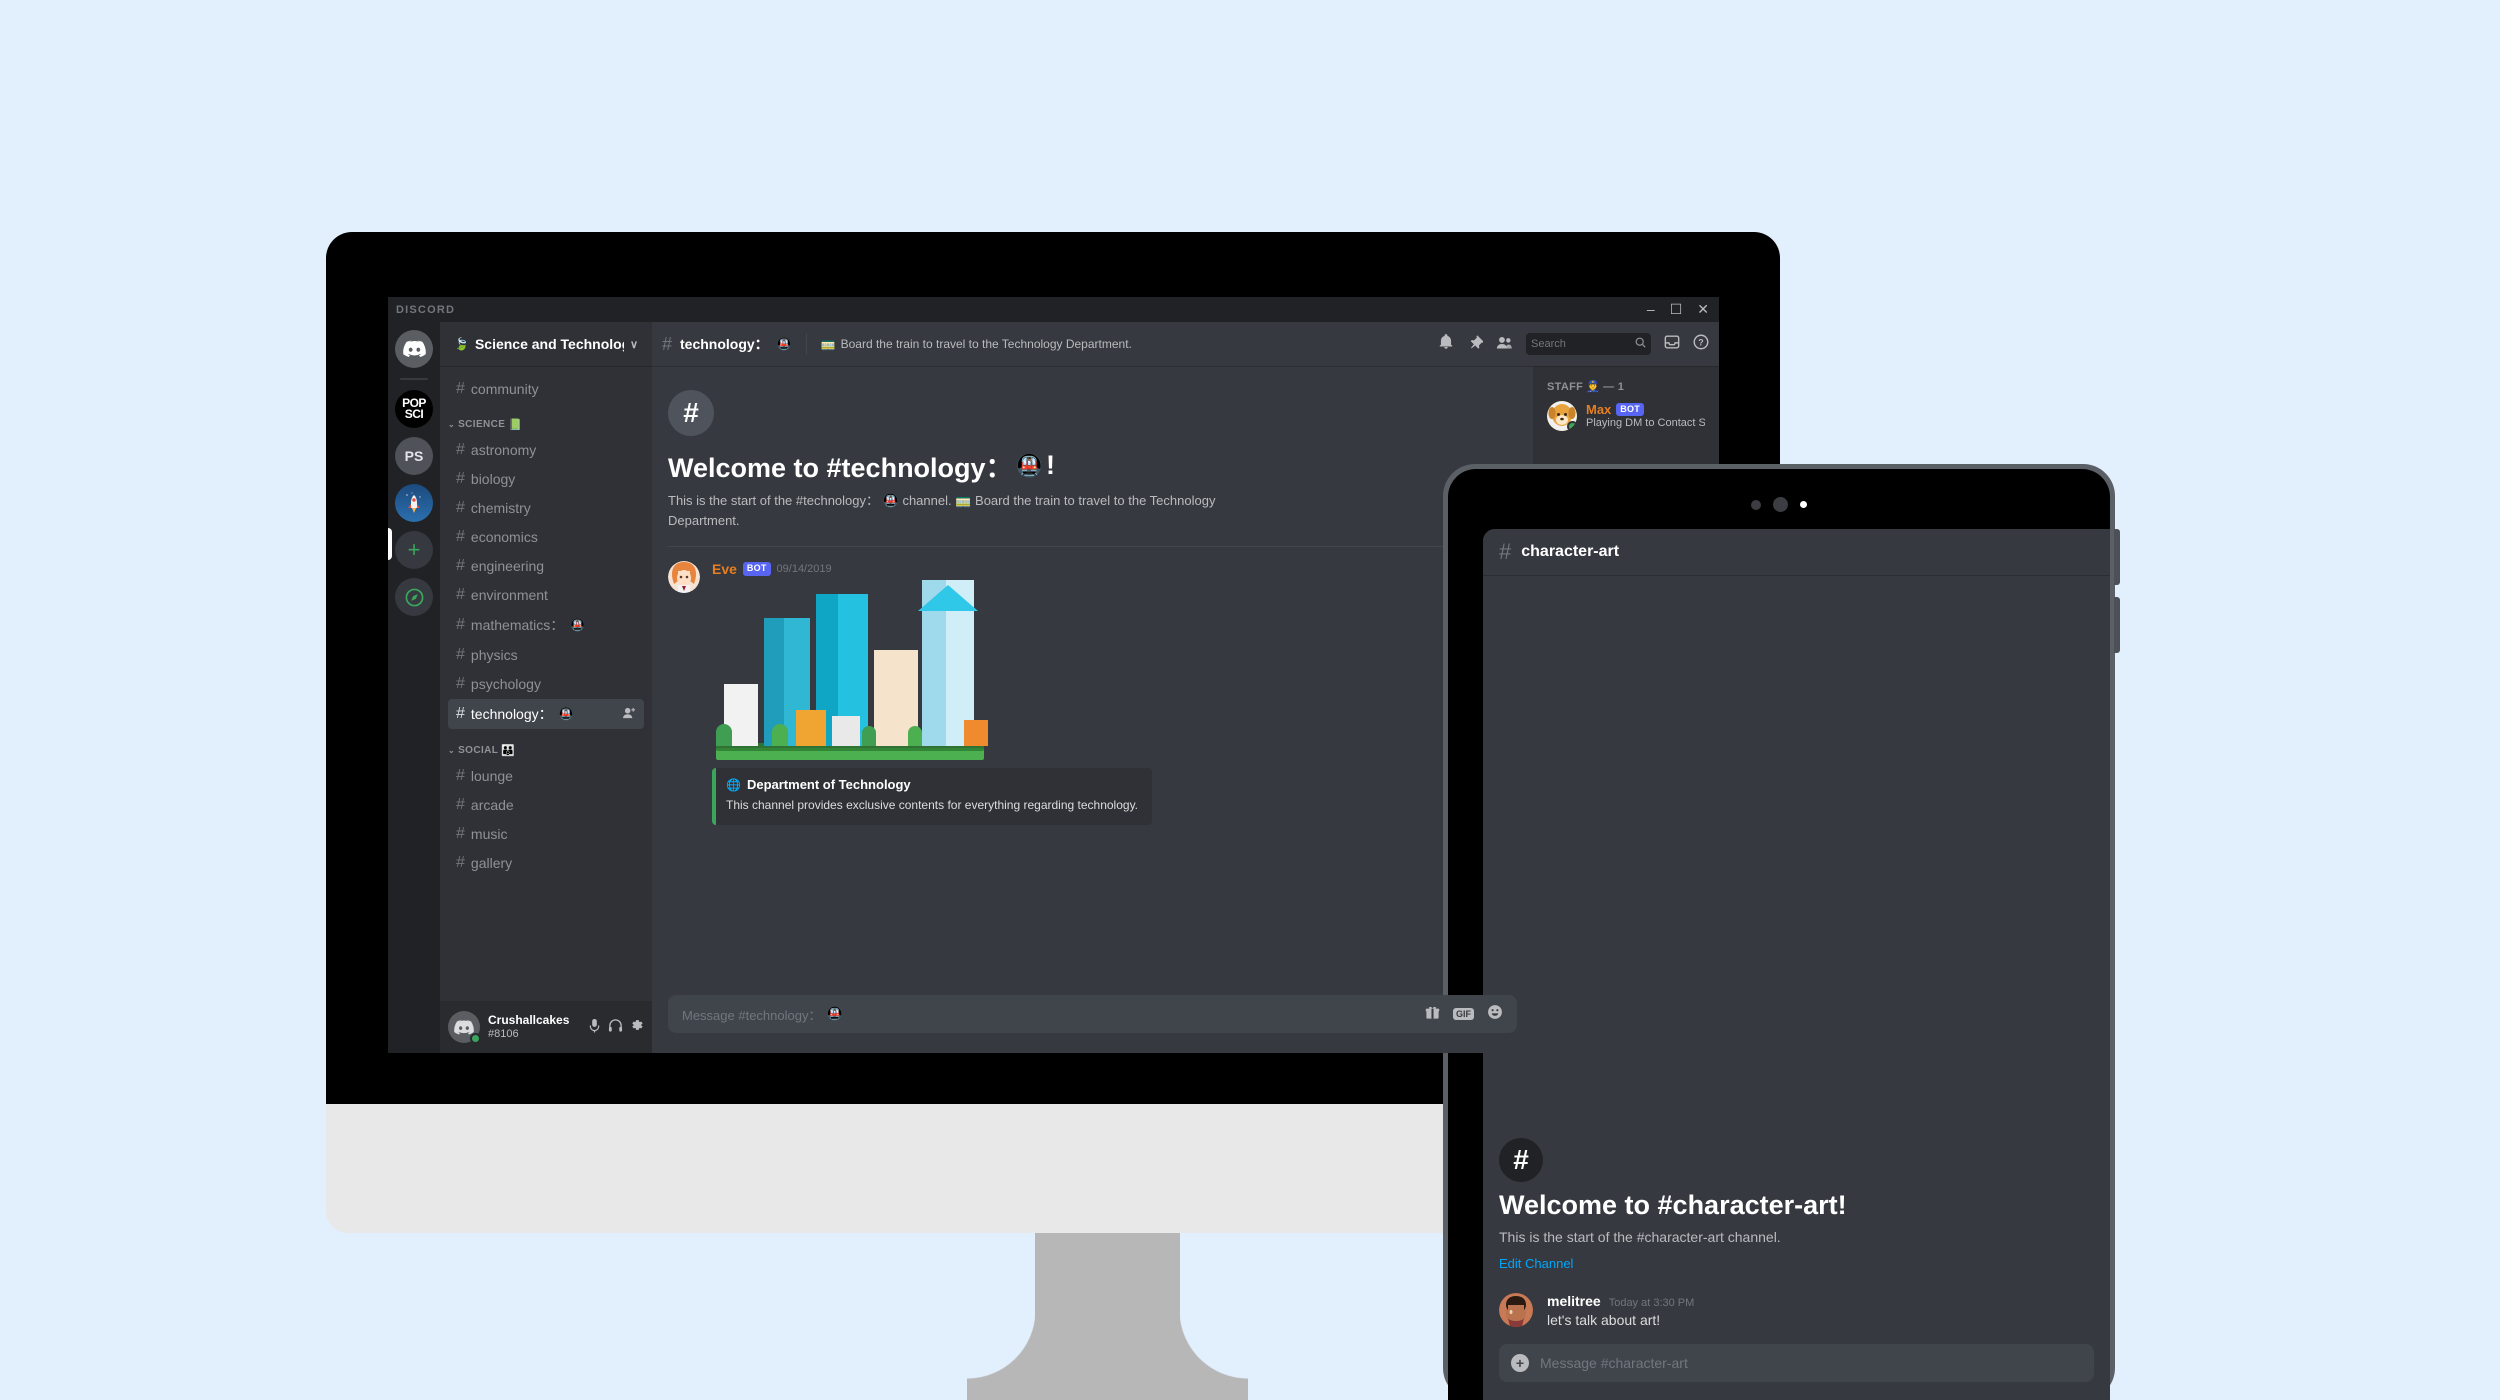 This screenshot has width=2500, height=1400. I want to click on microphone-icon, so click(594, 1027).